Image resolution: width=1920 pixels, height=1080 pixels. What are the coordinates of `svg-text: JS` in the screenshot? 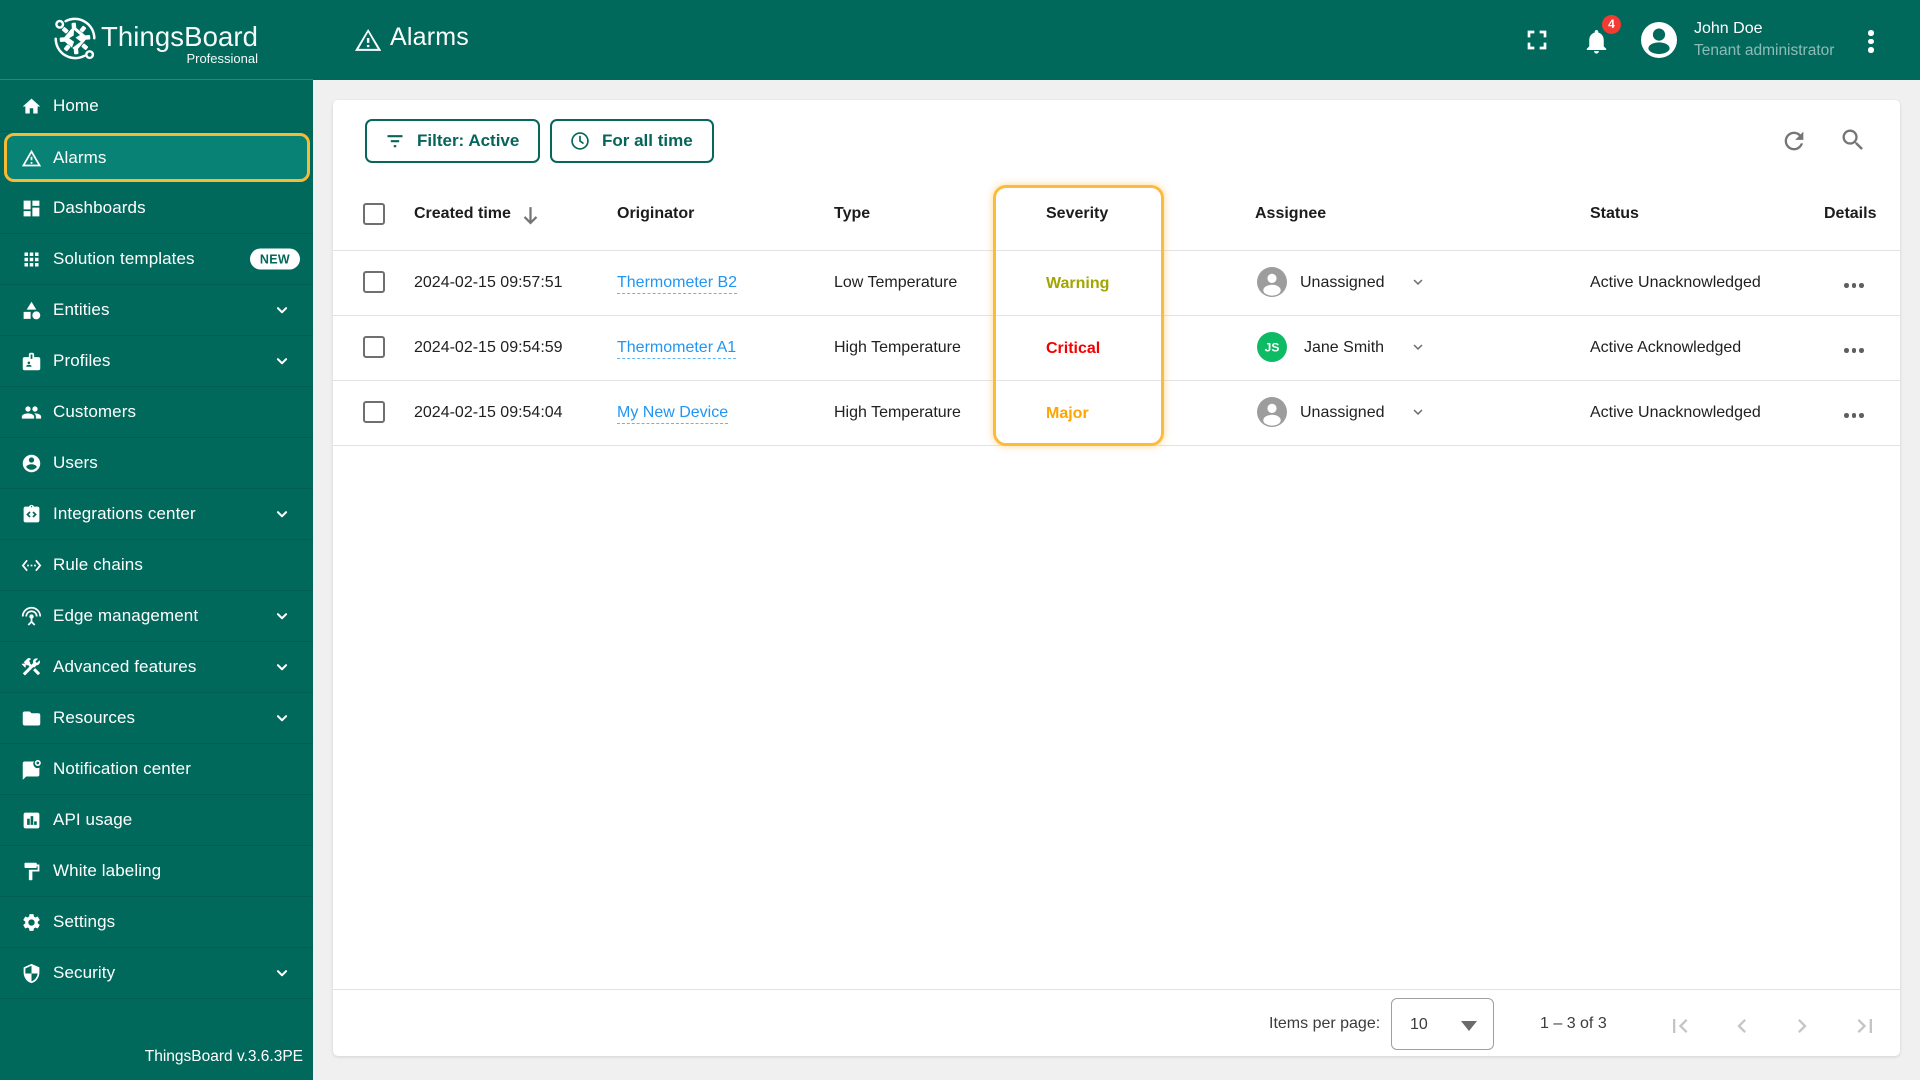 It's located at (1272, 348).